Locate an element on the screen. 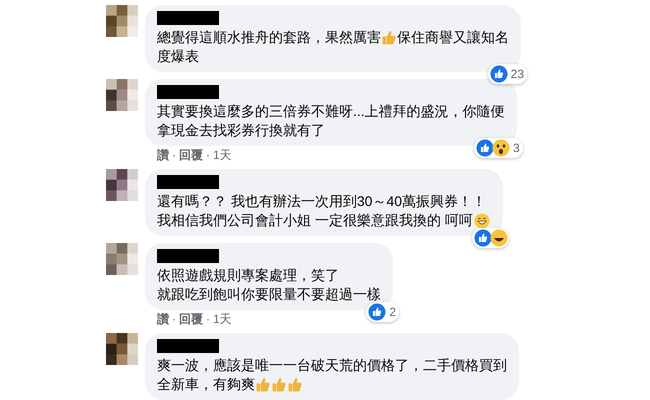 The width and height of the screenshot is (650, 400). comment-text: 我相信我們公司會計小姐 一定很樂意跟我換的 呵呵 is located at coordinates (315, 220).